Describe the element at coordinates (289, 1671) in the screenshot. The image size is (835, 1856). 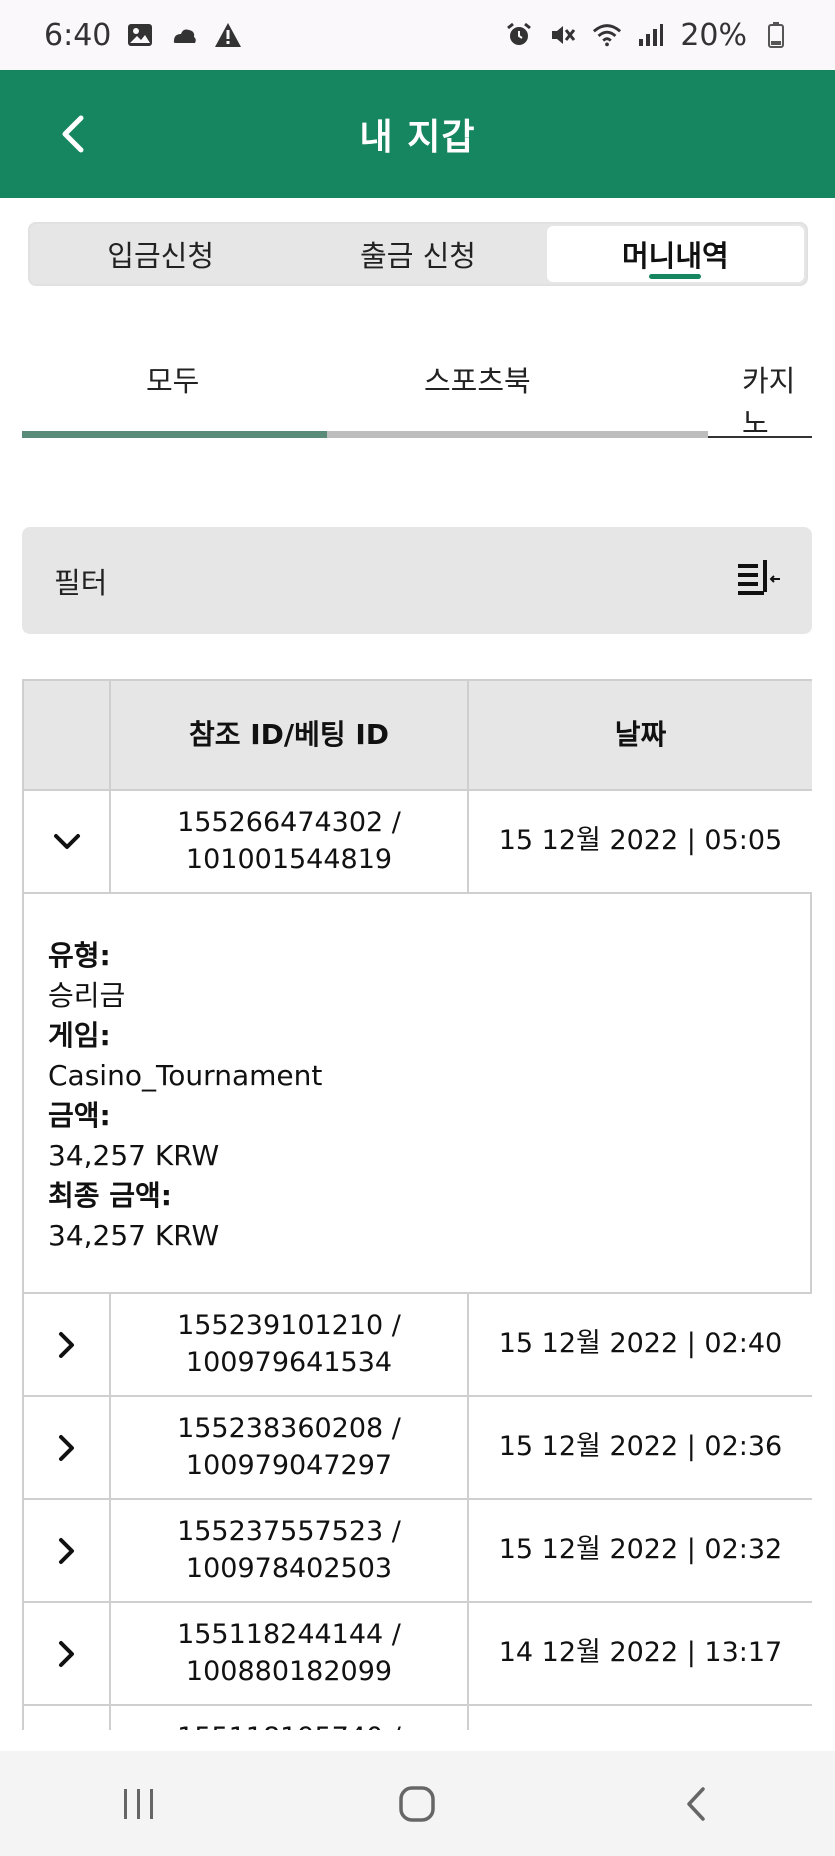
I see `bet-id: 100880182099` at that location.